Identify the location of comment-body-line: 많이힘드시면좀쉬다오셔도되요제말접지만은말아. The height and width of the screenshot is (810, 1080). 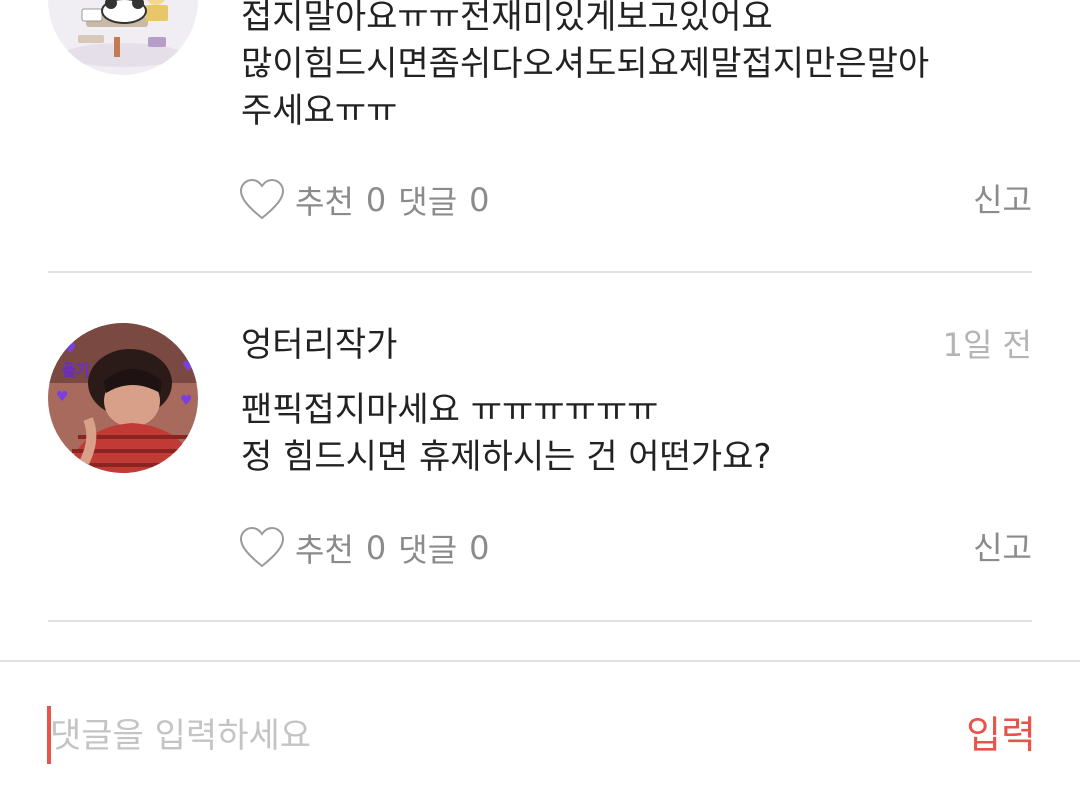
(585, 64).